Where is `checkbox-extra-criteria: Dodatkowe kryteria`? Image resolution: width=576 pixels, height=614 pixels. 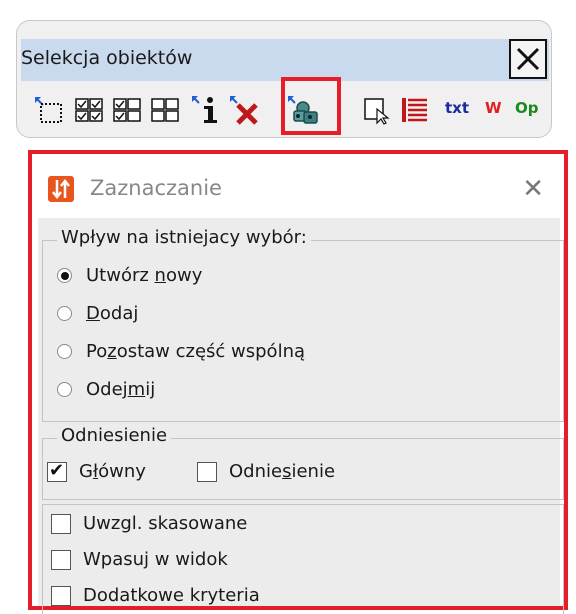
checkbox-extra-criteria: Dodatkowe kryteria is located at coordinates (155, 595).